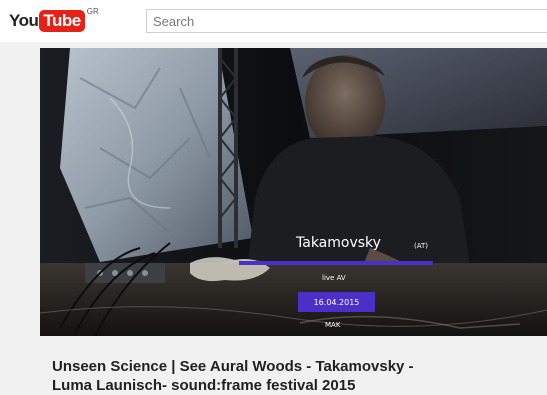 This screenshot has width=547, height=395. I want to click on logo-country-code: GR, so click(92, 11).